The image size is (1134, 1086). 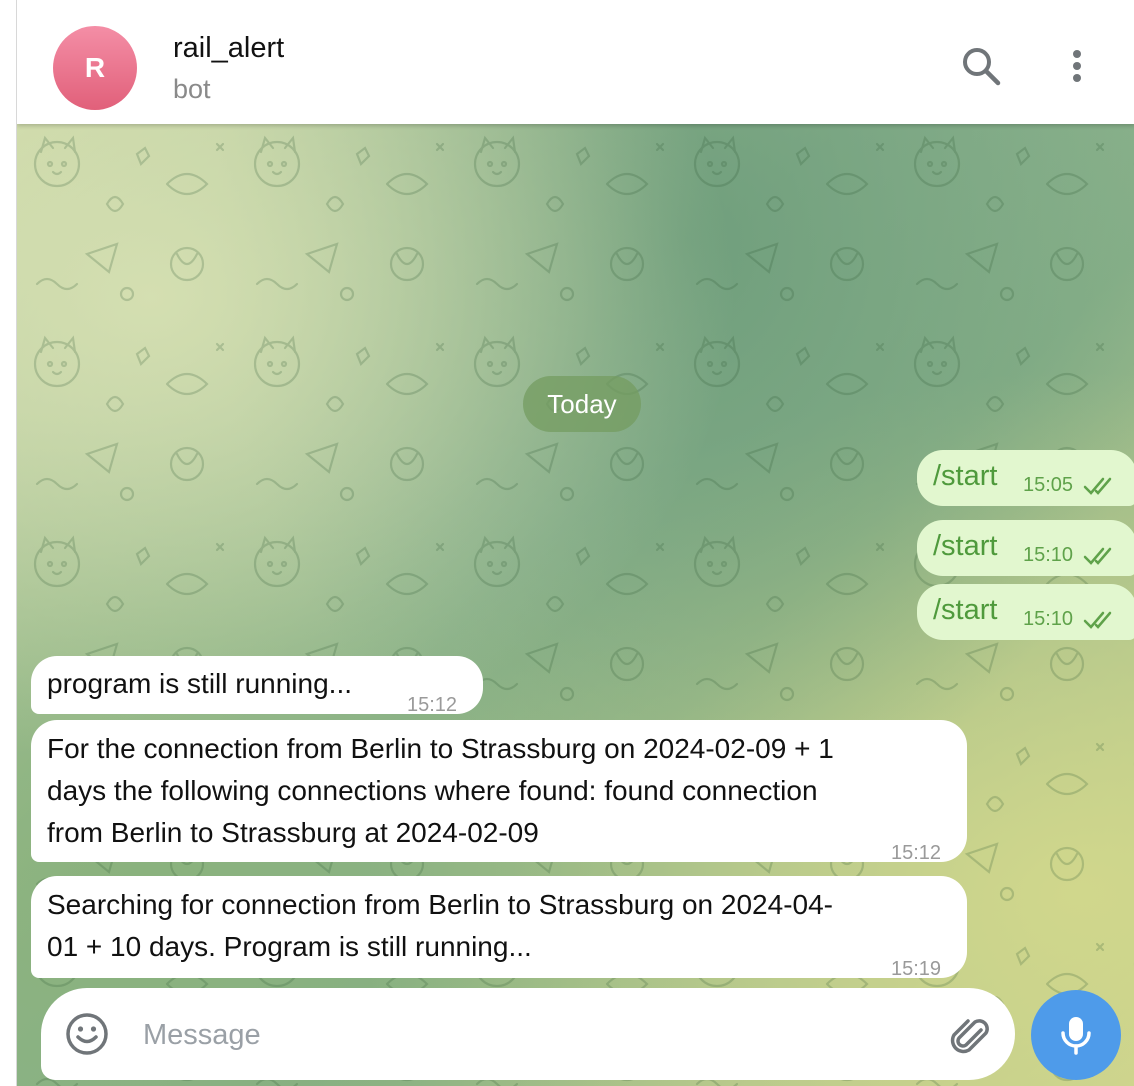 What do you see at coordinates (228, 48) in the screenshot?
I see `chat-title: rail_alert` at bounding box center [228, 48].